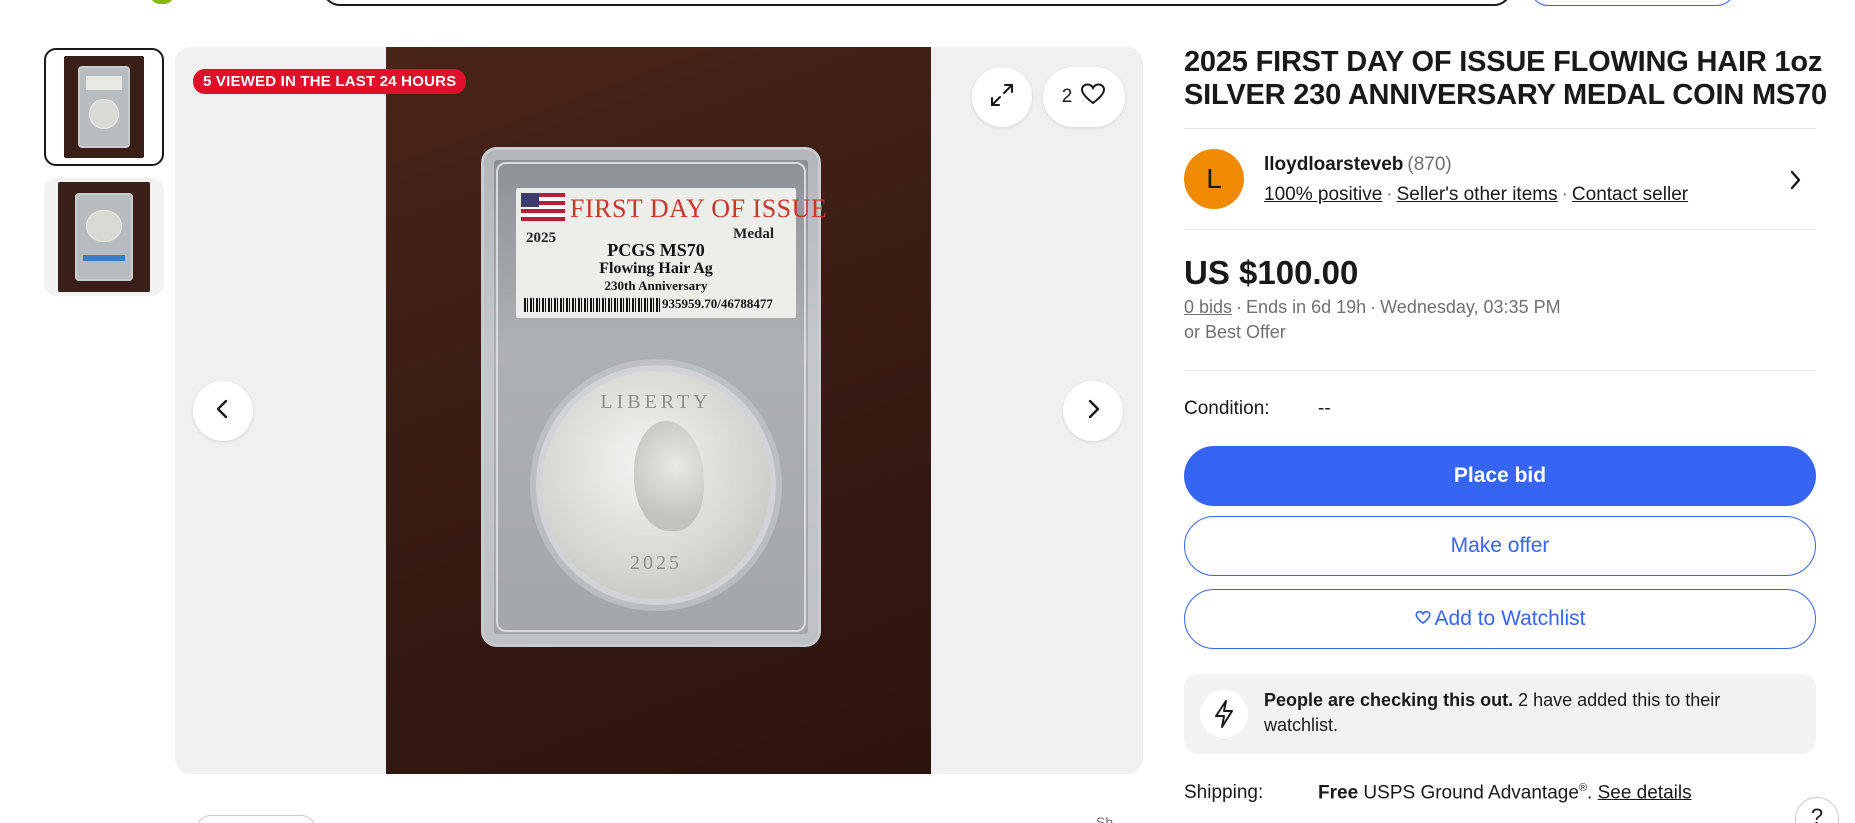 This screenshot has height=823, width=1855. Describe the element at coordinates (656, 250) in the screenshot. I see `label-grade: PCGS MS70` at that location.